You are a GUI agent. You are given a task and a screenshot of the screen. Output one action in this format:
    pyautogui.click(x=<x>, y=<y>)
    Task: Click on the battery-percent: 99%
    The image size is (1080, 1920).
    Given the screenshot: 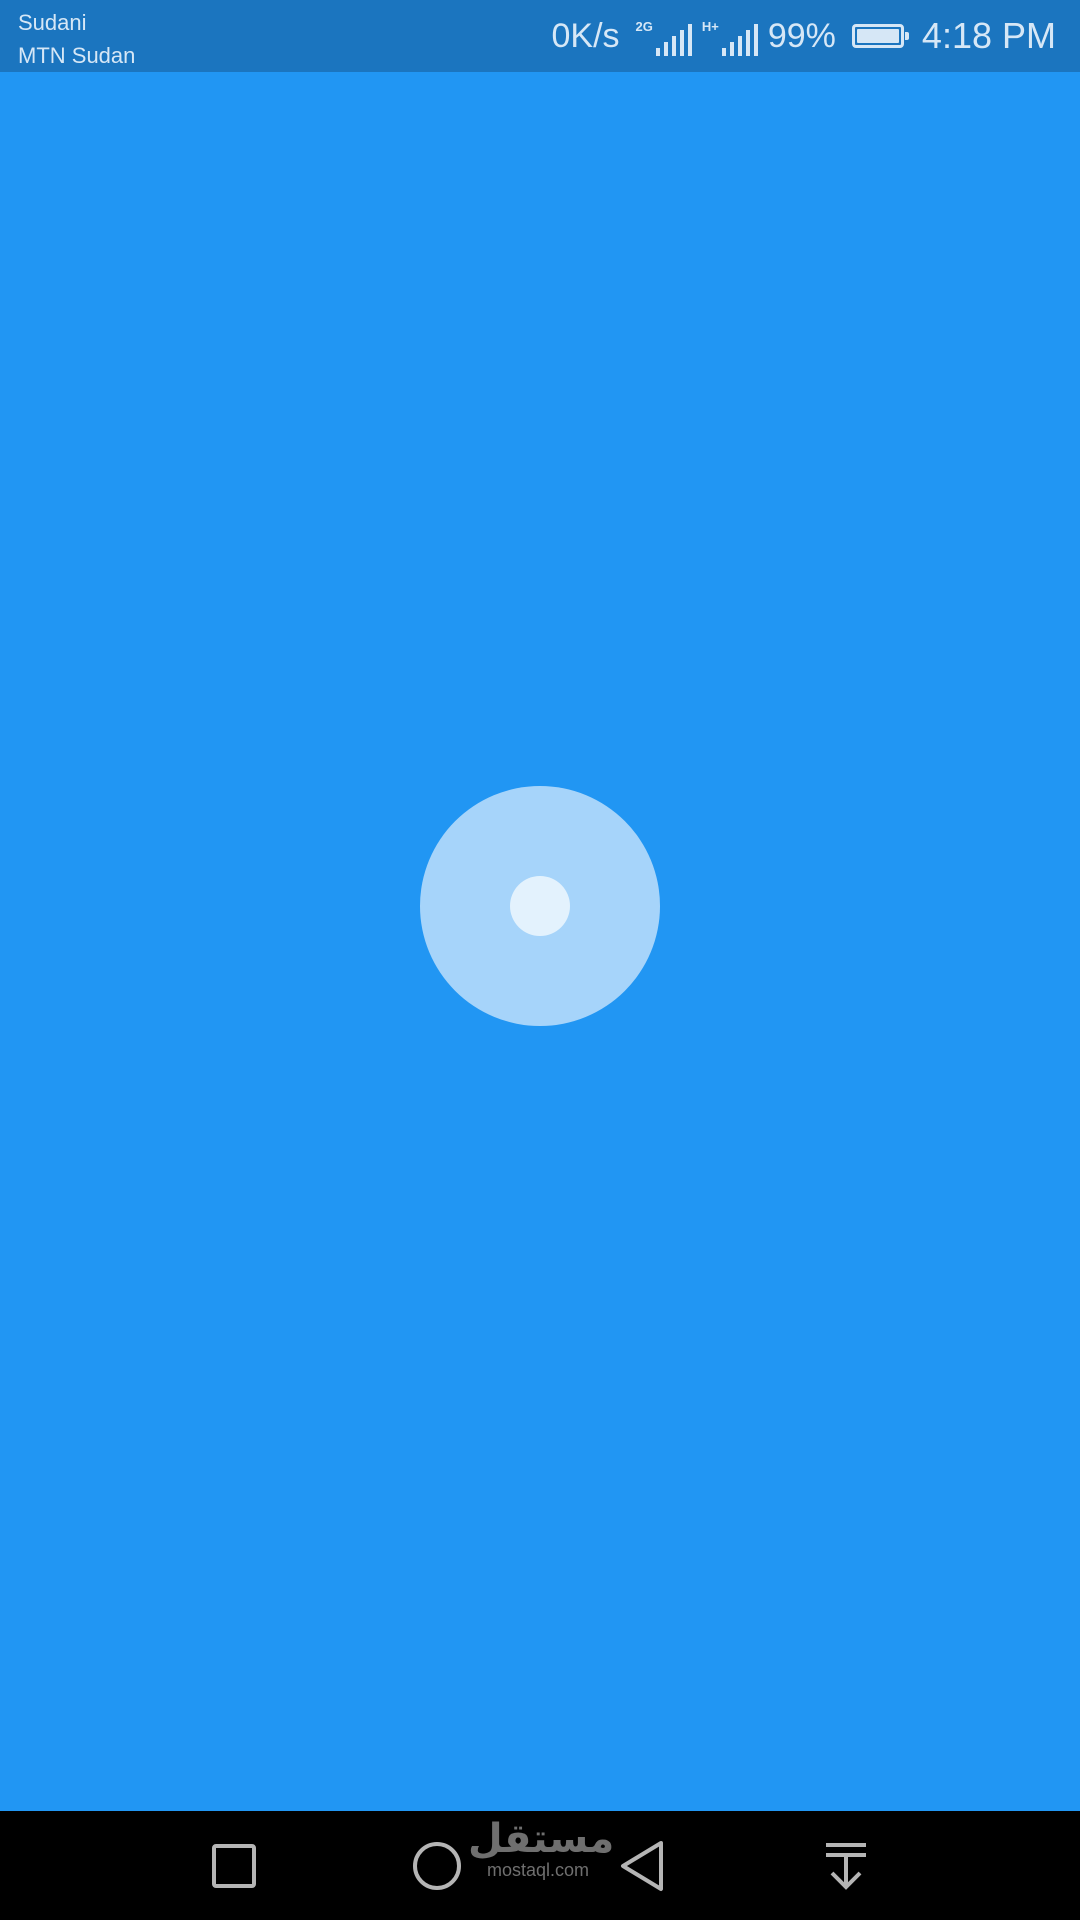 What is the action you would take?
    pyautogui.click(x=801, y=35)
    